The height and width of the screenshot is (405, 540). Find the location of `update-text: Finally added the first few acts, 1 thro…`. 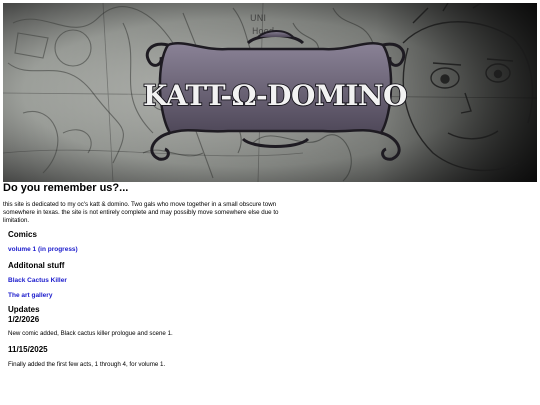

update-text: Finally added the first few acts, 1 thro… is located at coordinates (87, 364).